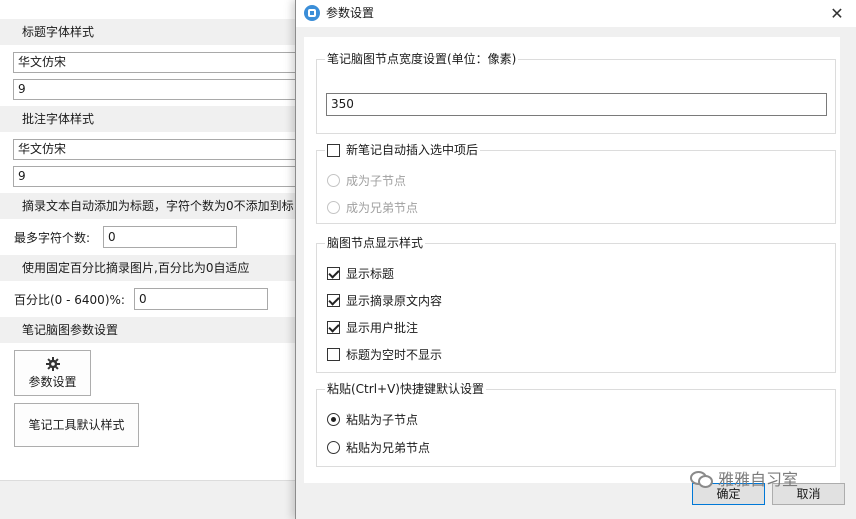 This screenshot has height=519, width=856. Describe the element at coordinates (52, 238) in the screenshot. I see `max-chars-label: 最多字符个数:` at that location.